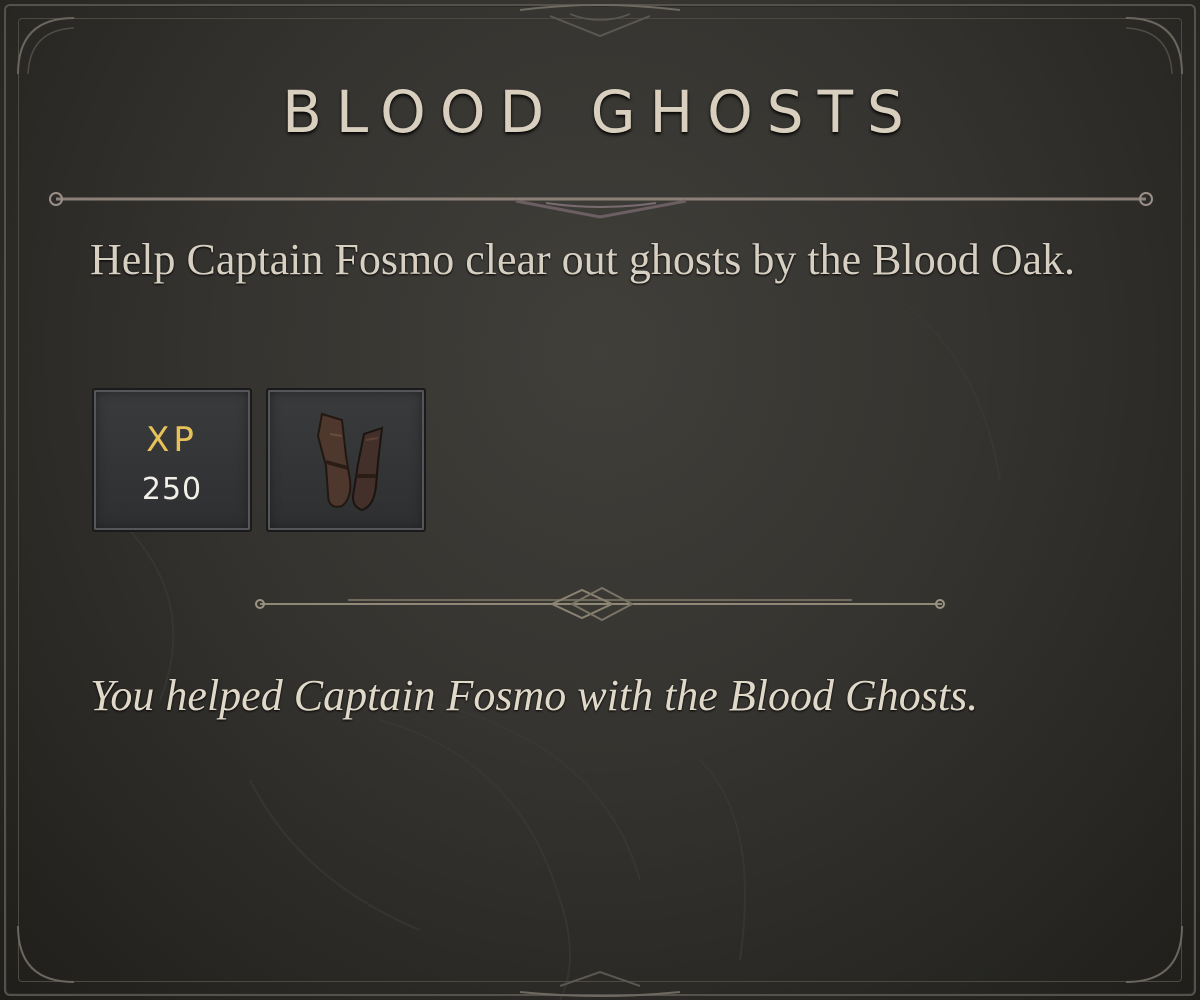 This screenshot has width=1200, height=1000. What do you see at coordinates (600, 112) in the screenshot?
I see `quest-title: BLOOD GHOSTS` at bounding box center [600, 112].